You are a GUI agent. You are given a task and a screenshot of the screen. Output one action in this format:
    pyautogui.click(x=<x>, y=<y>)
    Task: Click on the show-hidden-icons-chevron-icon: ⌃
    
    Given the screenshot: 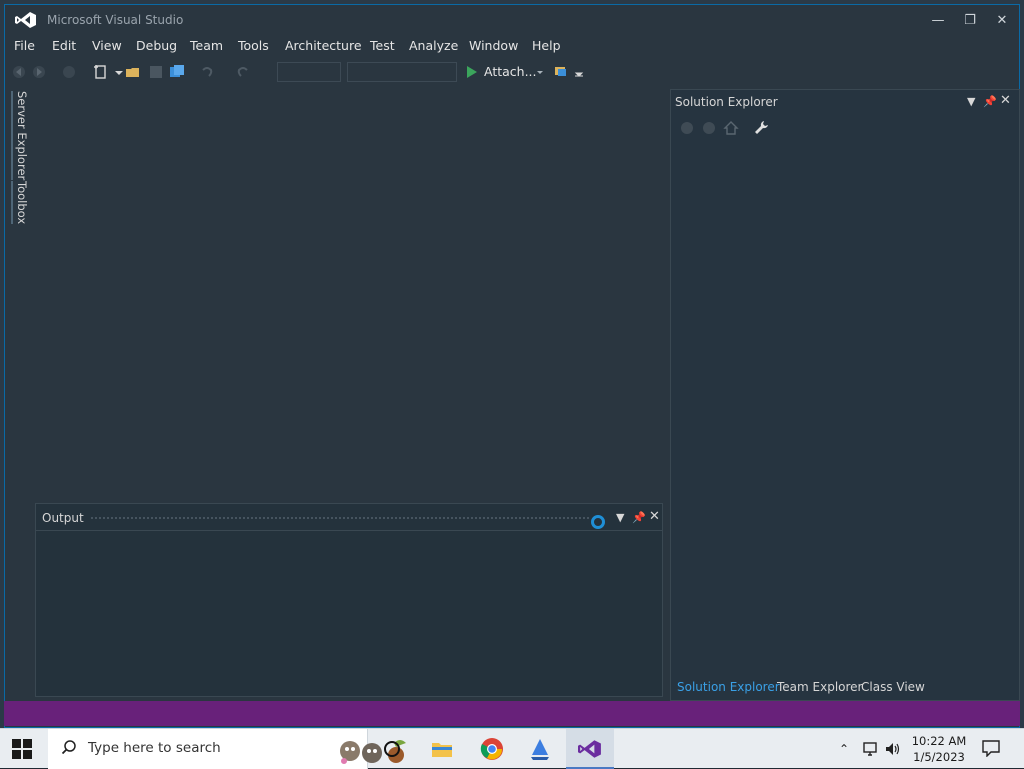 What is the action you would take?
    pyautogui.click(x=844, y=749)
    